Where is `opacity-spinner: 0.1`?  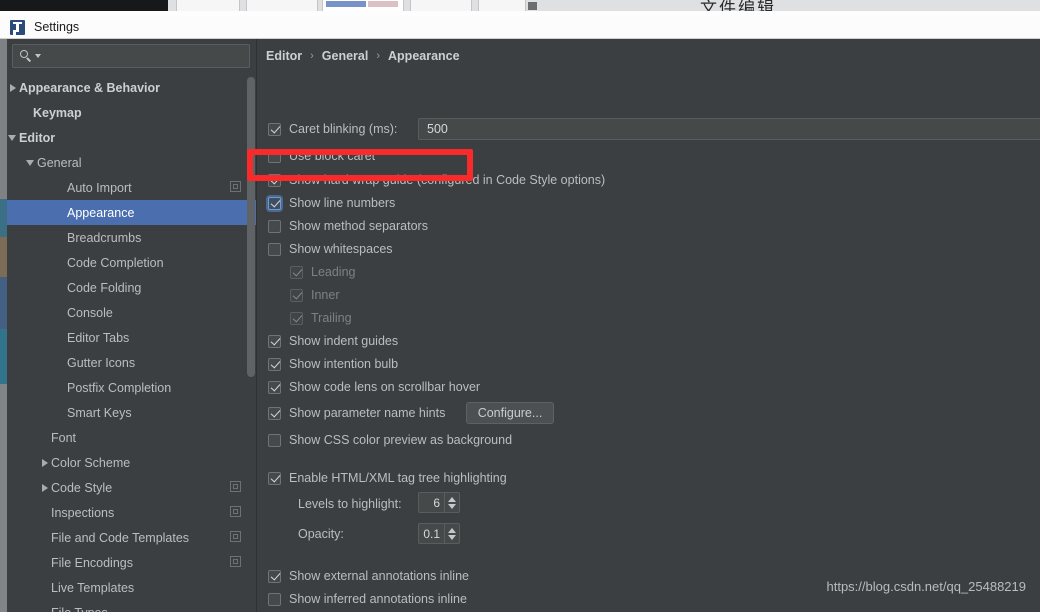
opacity-spinner: 0.1 is located at coordinates (439, 533).